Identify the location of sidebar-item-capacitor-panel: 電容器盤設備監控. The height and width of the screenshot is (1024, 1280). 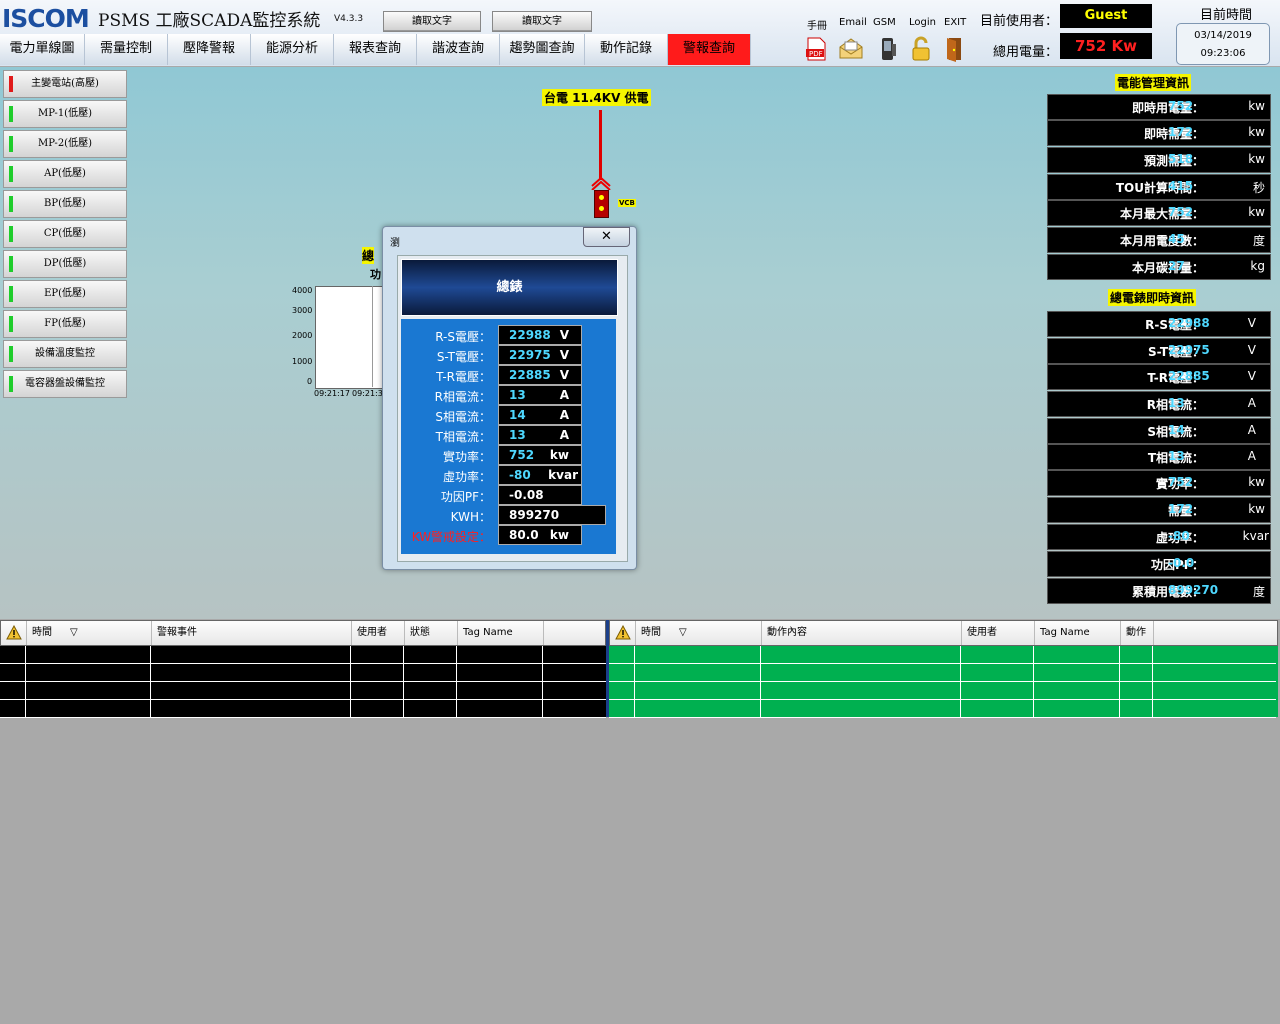
(65, 384).